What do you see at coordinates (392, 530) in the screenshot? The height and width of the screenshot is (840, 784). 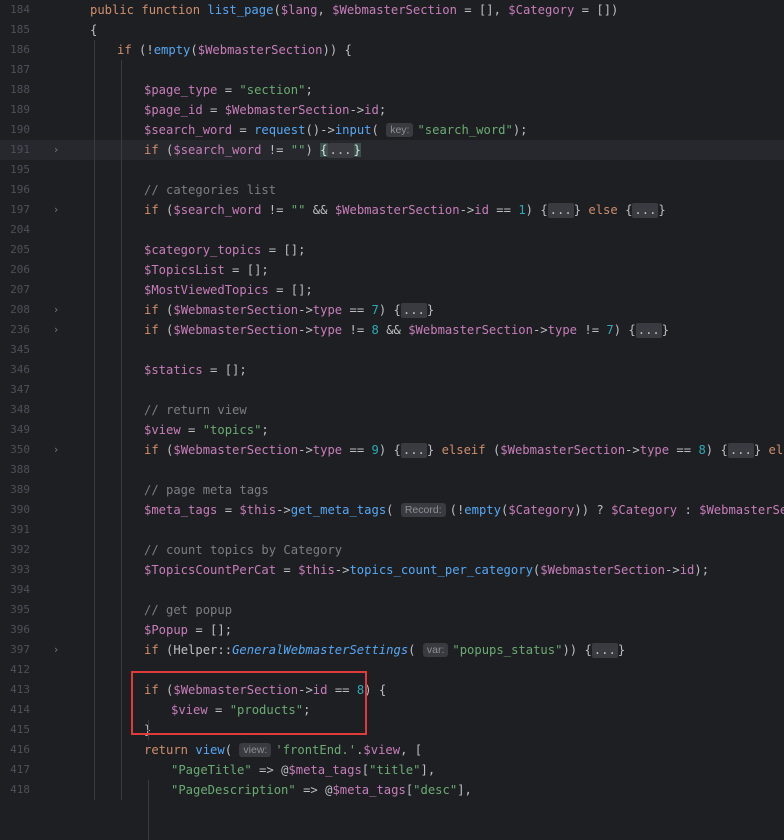 I see `code-line: 391` at bounding box center [392, 530].